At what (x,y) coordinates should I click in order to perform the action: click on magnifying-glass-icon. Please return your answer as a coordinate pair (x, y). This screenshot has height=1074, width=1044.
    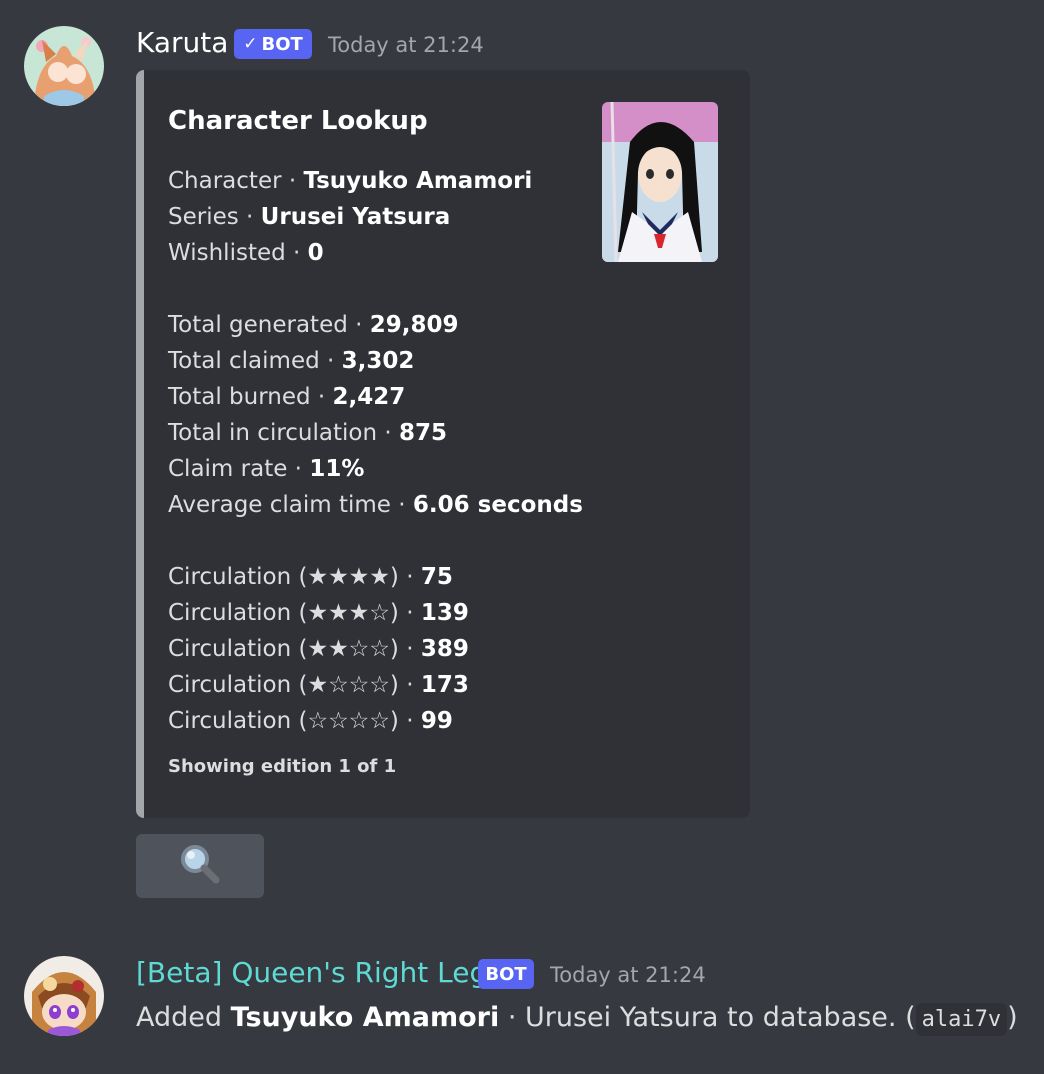
    Looking at the image, I should click on (200, 866).